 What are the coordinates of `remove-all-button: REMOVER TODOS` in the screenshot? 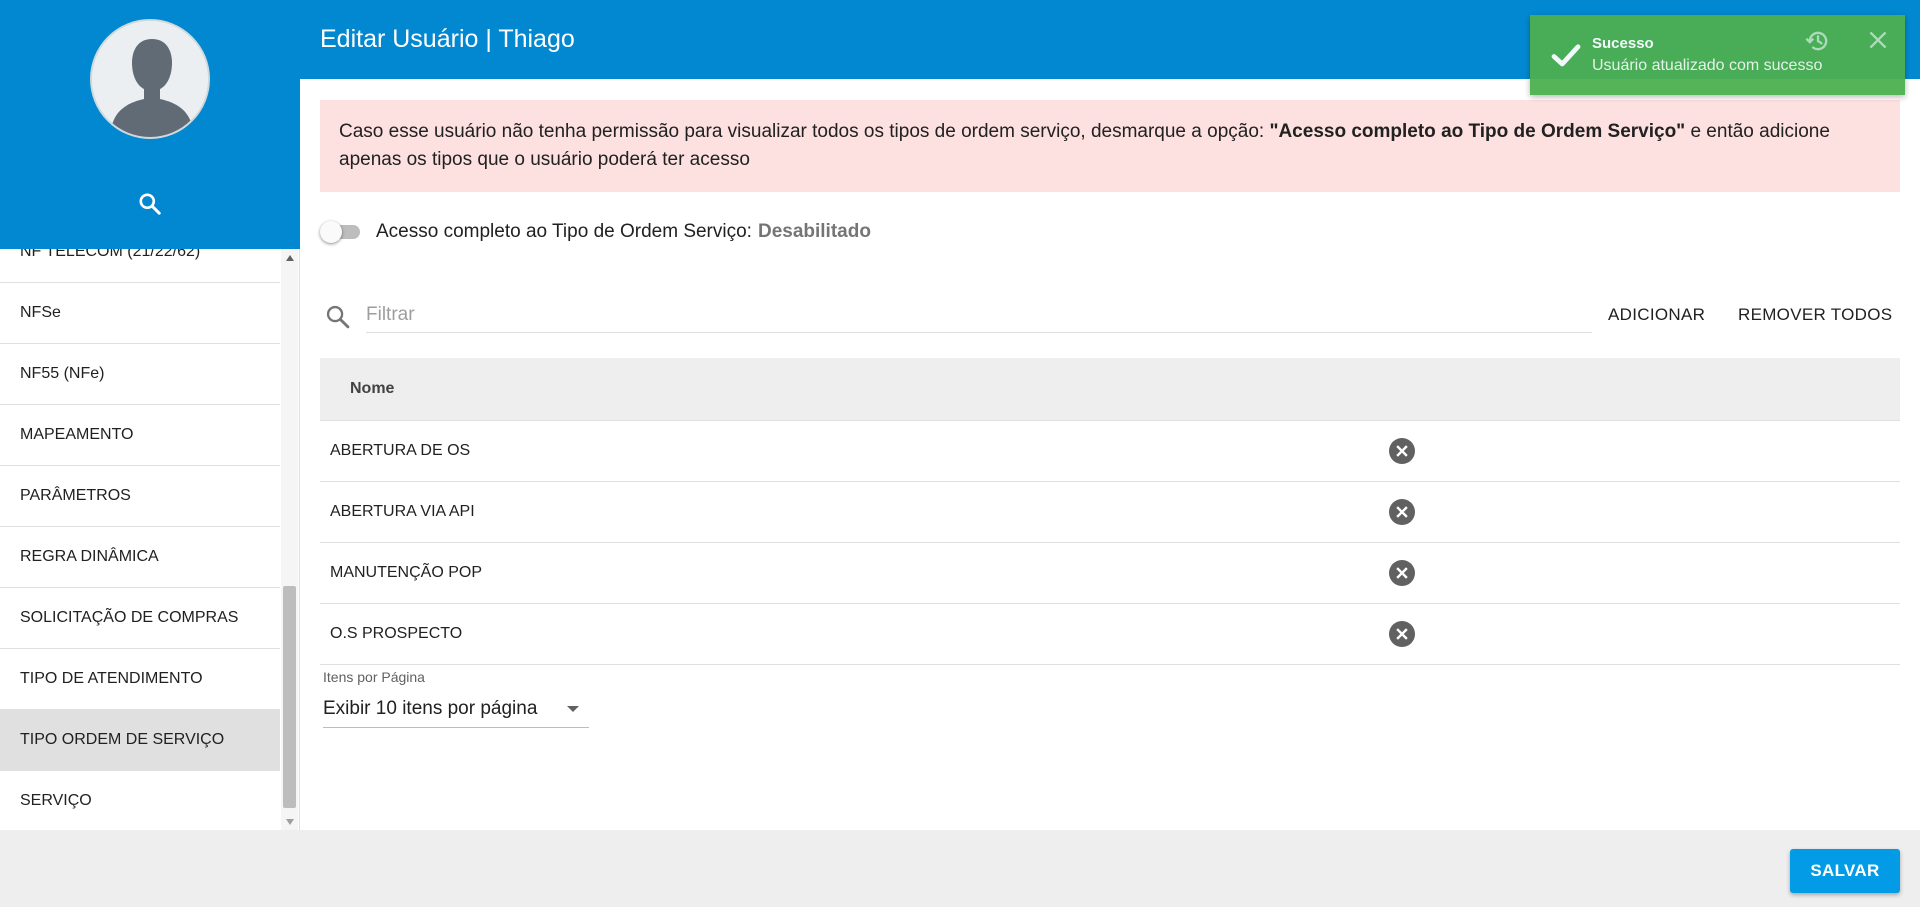 It's located at (1815, 315).